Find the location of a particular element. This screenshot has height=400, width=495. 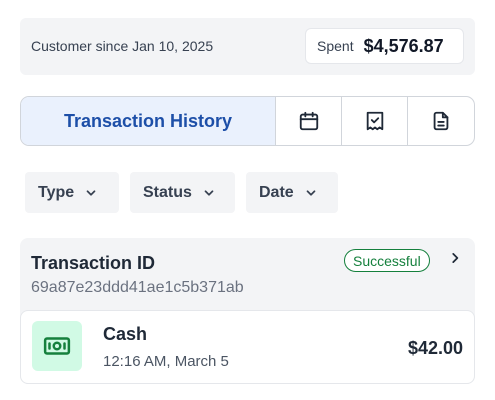

filter-type-label: Type is located at coordinates (56, 192).